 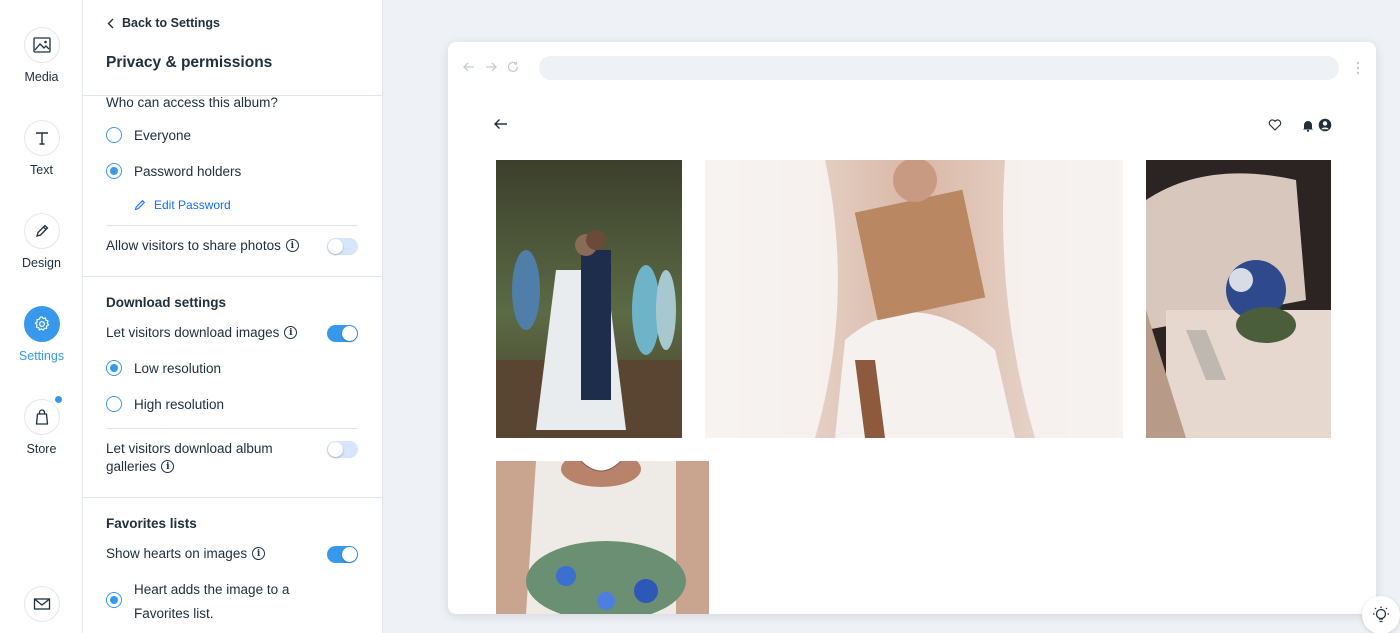 What do you see at coordinates (41, 138) in the screenshot?
I see `text-icon` at bounding box center [41, 138].